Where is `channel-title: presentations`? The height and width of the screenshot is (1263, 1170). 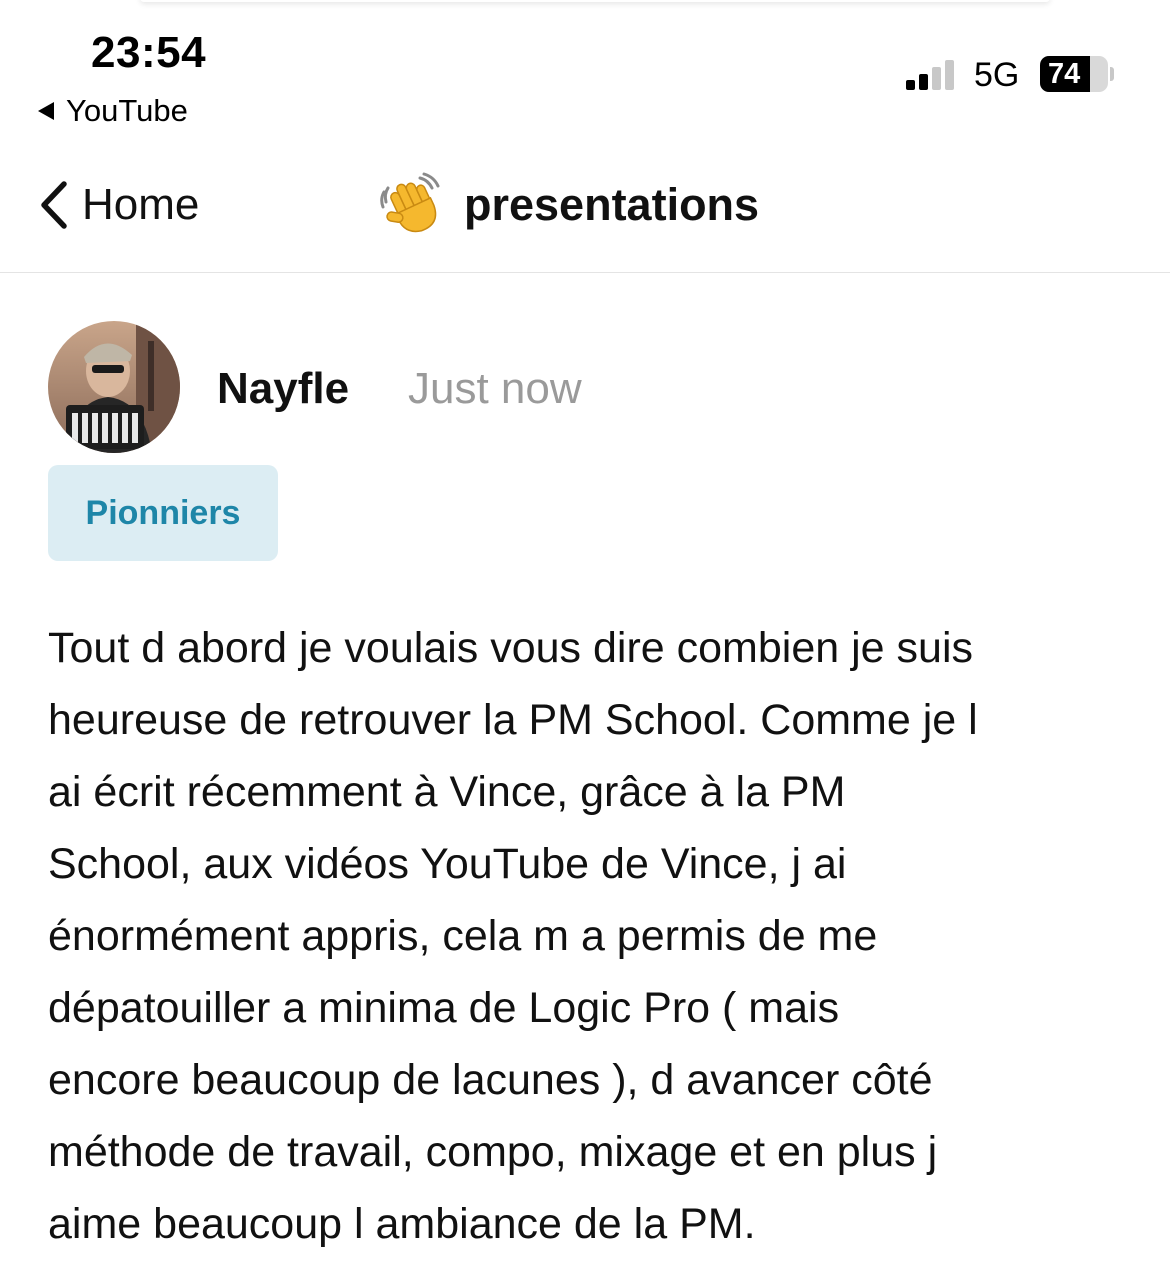 channel-title: presentations is located at coordinates (569, 205).